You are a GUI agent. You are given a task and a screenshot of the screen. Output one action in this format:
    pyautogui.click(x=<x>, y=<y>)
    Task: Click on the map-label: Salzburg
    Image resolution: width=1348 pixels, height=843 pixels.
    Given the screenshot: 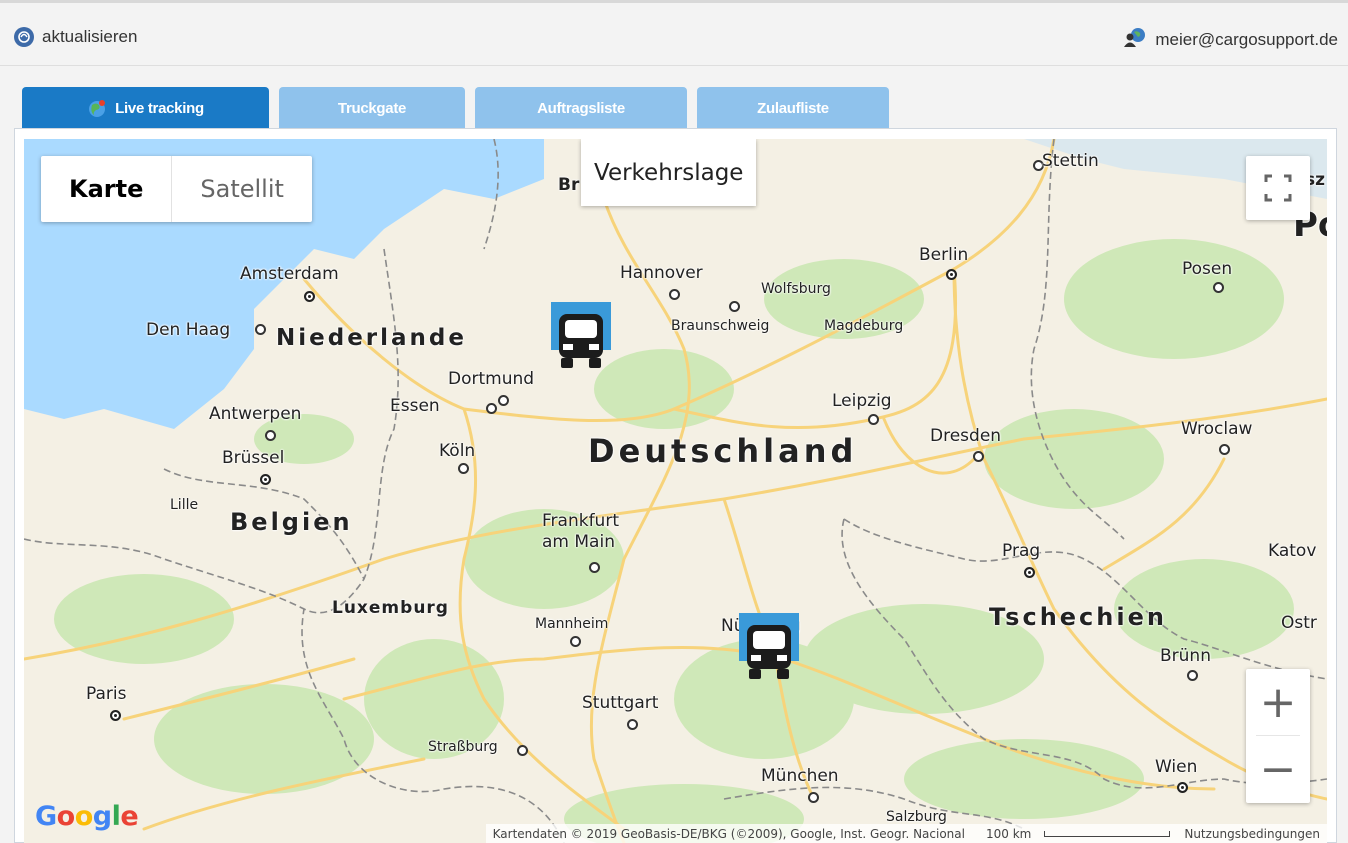 What is the action you would take?
    pyautogui.click(x=916, y=817)
    